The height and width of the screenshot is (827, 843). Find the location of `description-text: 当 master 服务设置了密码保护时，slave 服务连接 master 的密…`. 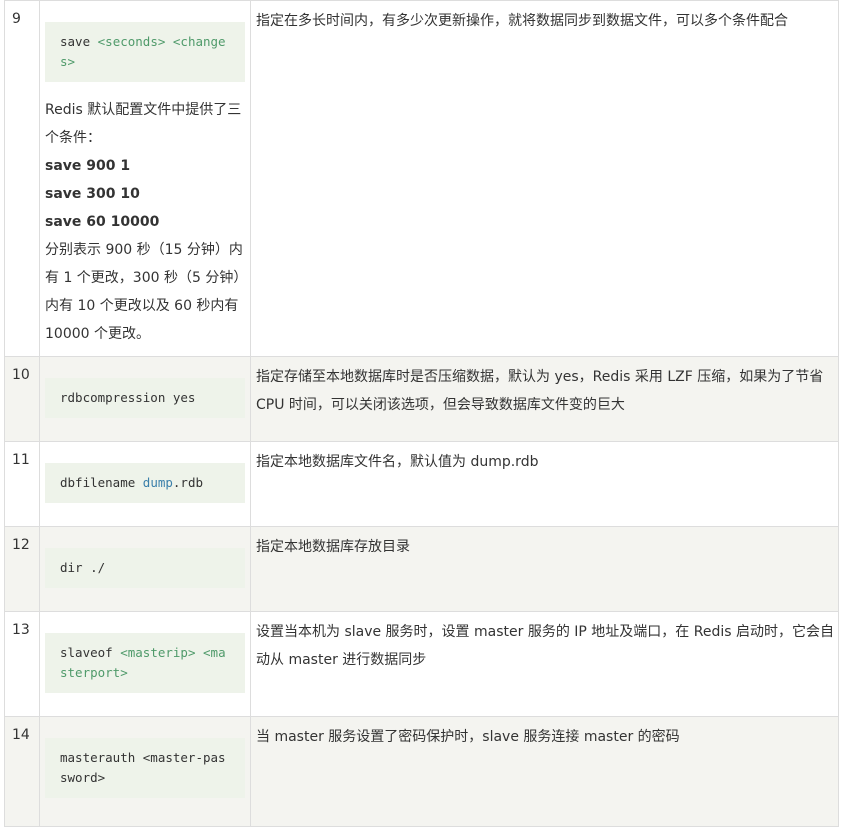

description-text: 当 master 服务设置了密码保护时，slave 服务连接 master 的密… is located at coordinates (468, 737).